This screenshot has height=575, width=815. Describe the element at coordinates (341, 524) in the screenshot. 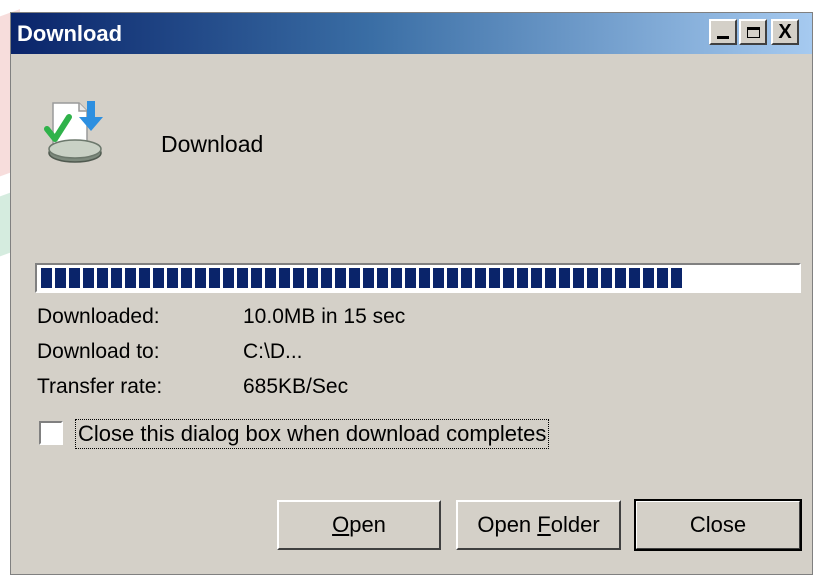

I see `open-mnemonic: O` at that location.